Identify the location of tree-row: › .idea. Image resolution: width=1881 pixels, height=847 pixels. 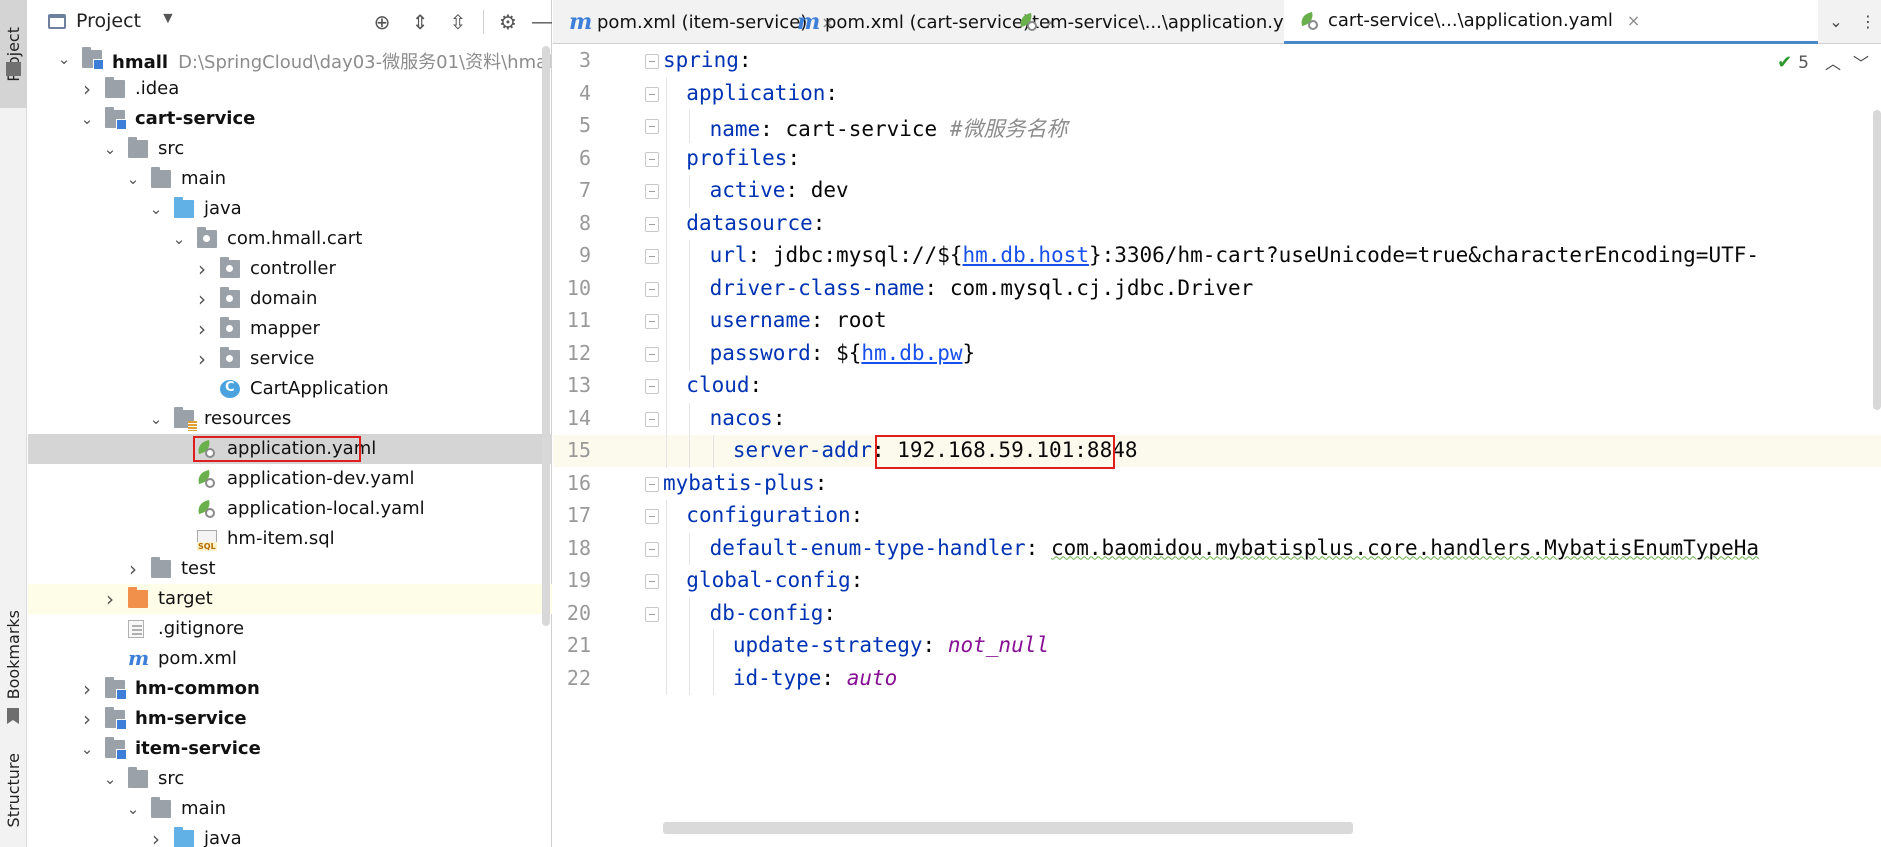
(290, 89).